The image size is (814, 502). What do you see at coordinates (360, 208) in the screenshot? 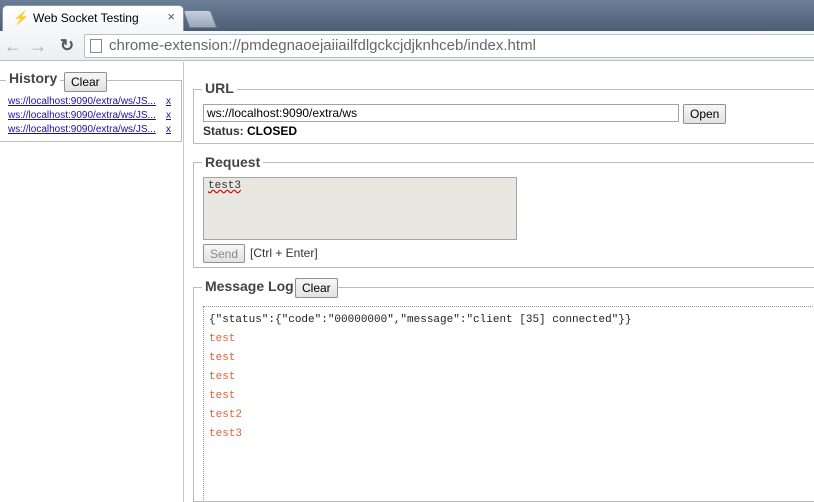
I see `request-textarea: test3` at bounding box center [360, 208].